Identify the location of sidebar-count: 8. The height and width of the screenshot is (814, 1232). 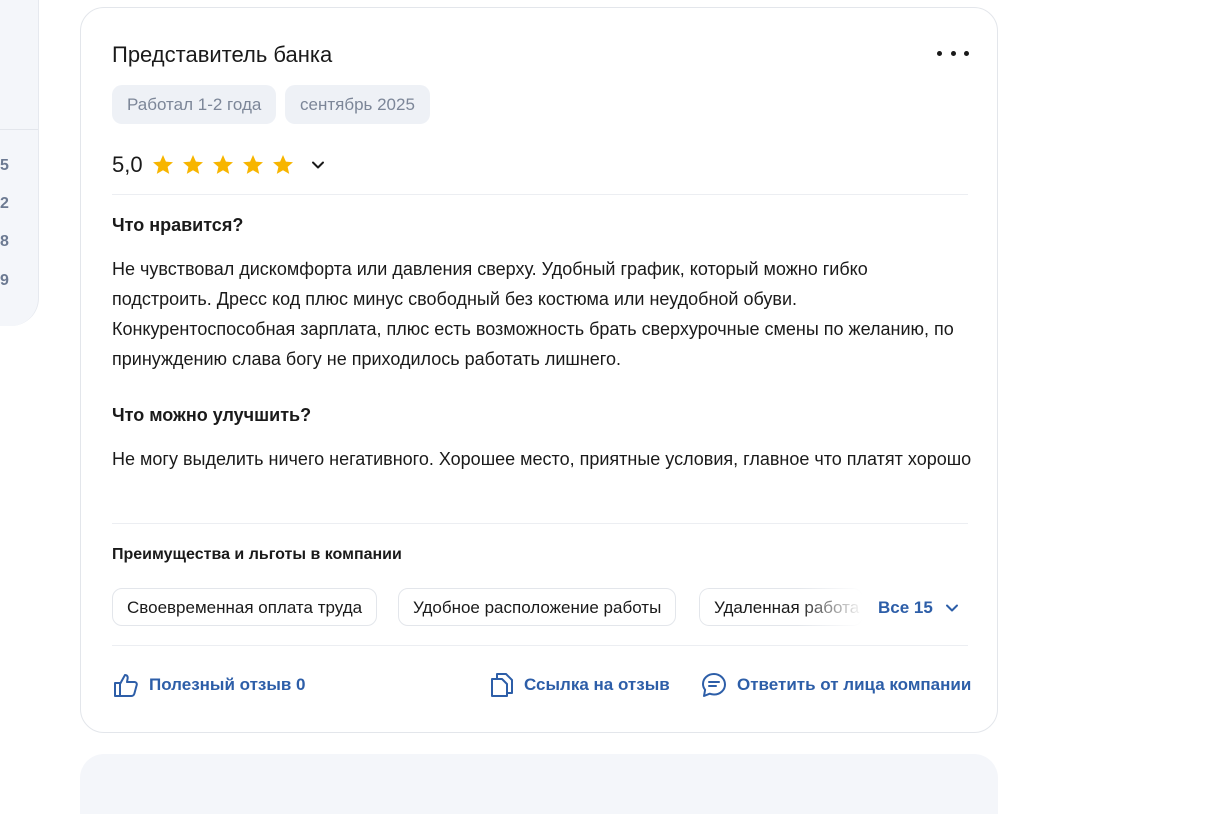
(4, 241).